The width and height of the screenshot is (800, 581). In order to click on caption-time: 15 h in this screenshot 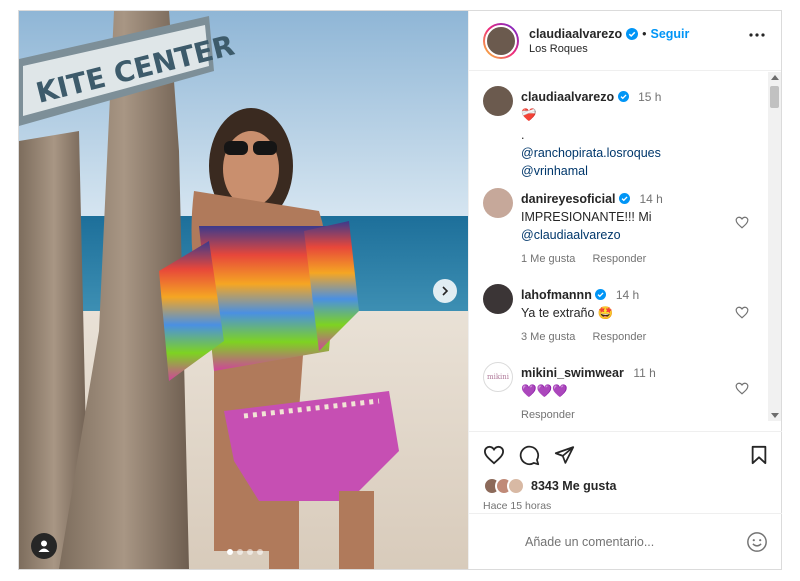, I will do `click(650, 97)`.